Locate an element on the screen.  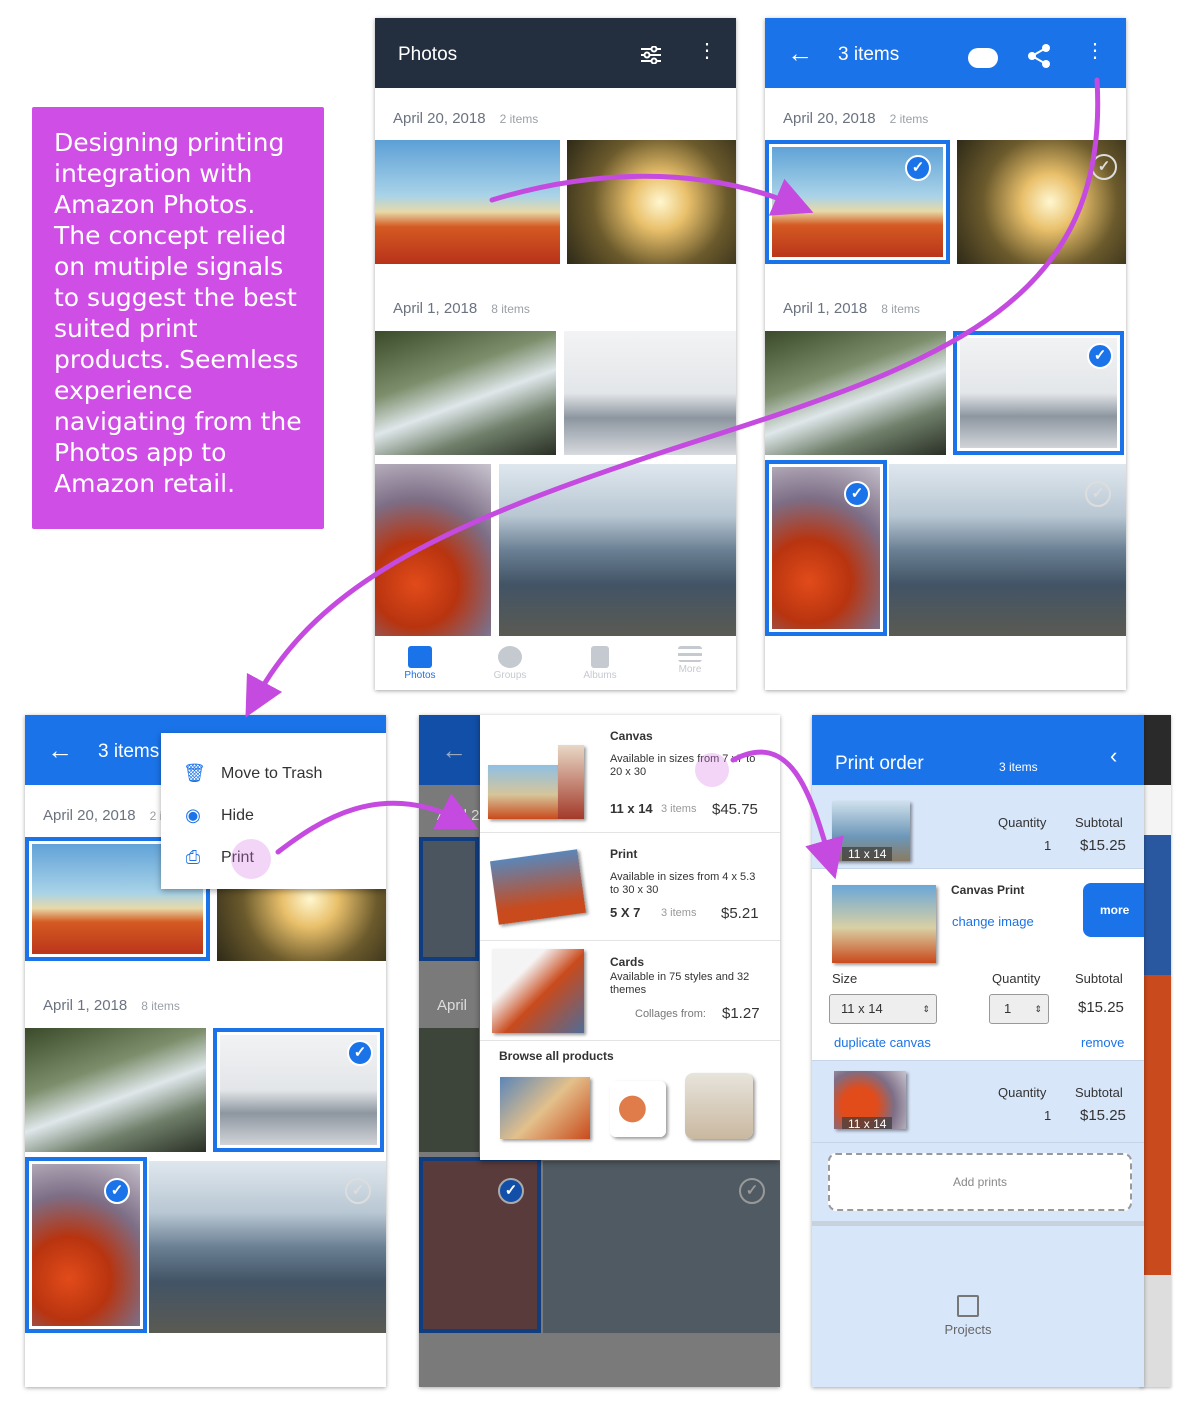
collapse-chevron-icon: ‹ is located at coordinates (1113, 756).